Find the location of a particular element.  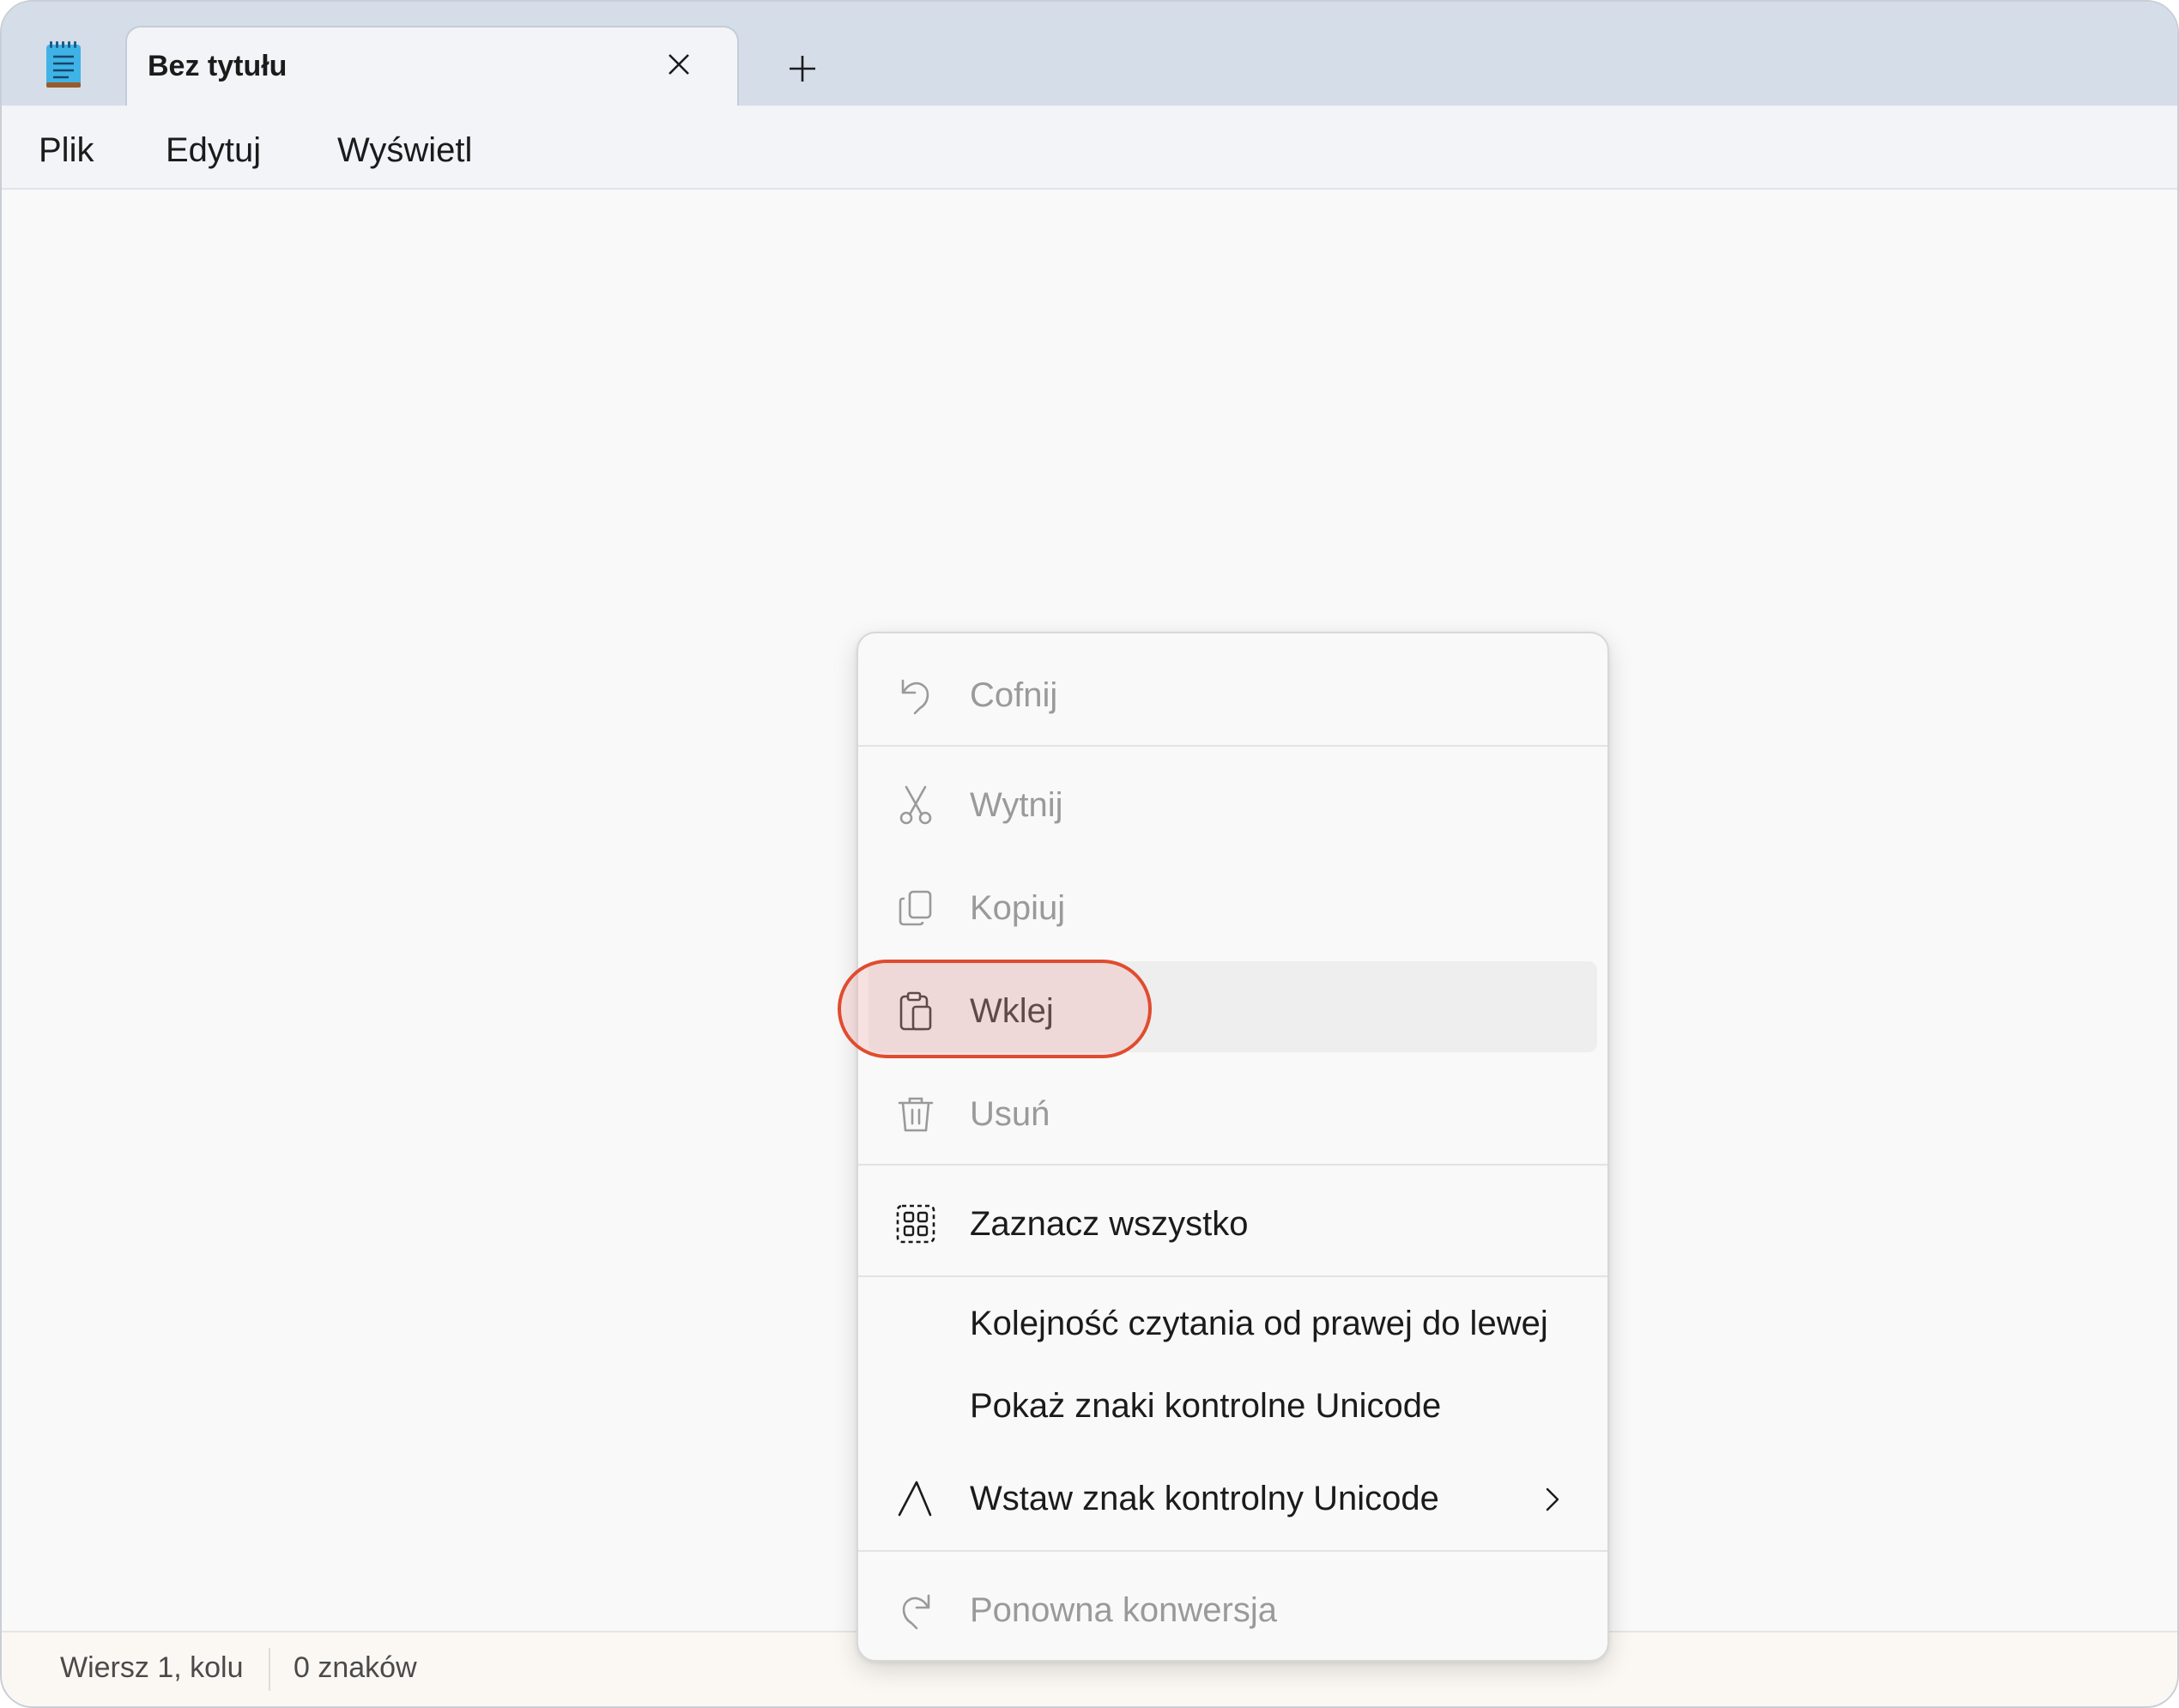

copy-icon is located at coordinates (915, 908).